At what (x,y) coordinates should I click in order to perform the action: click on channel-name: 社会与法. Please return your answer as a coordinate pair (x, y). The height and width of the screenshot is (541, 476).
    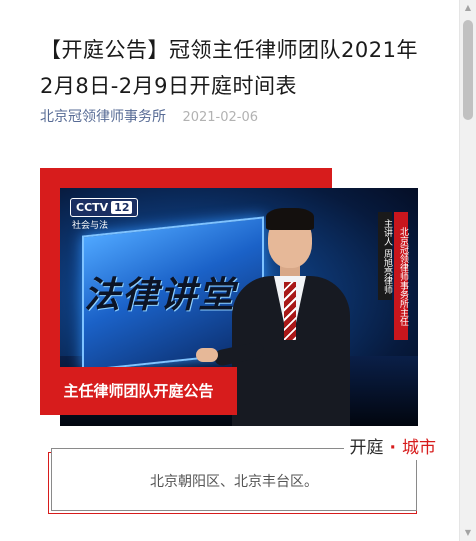
    Looking at the image, I should click on (90, 226).